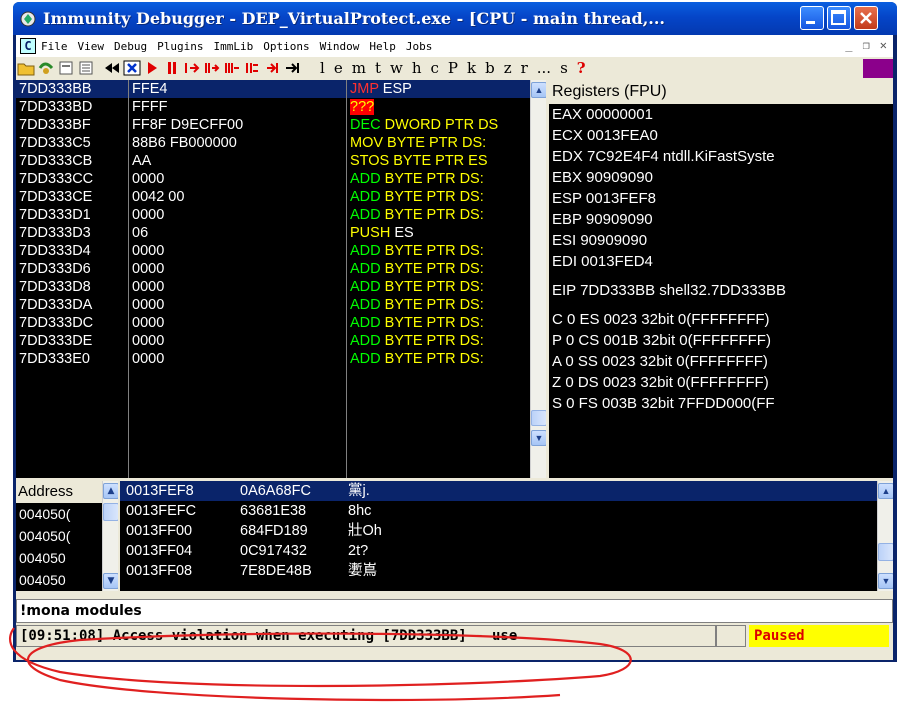 Image resolution: width=900 pixels, height=711 pixels. Describe the element at coordinates (281, 287) in the screenshot. I see `disasm-row: 7DD333D8 0000 ADD BYTE PTR DS:` at that location.